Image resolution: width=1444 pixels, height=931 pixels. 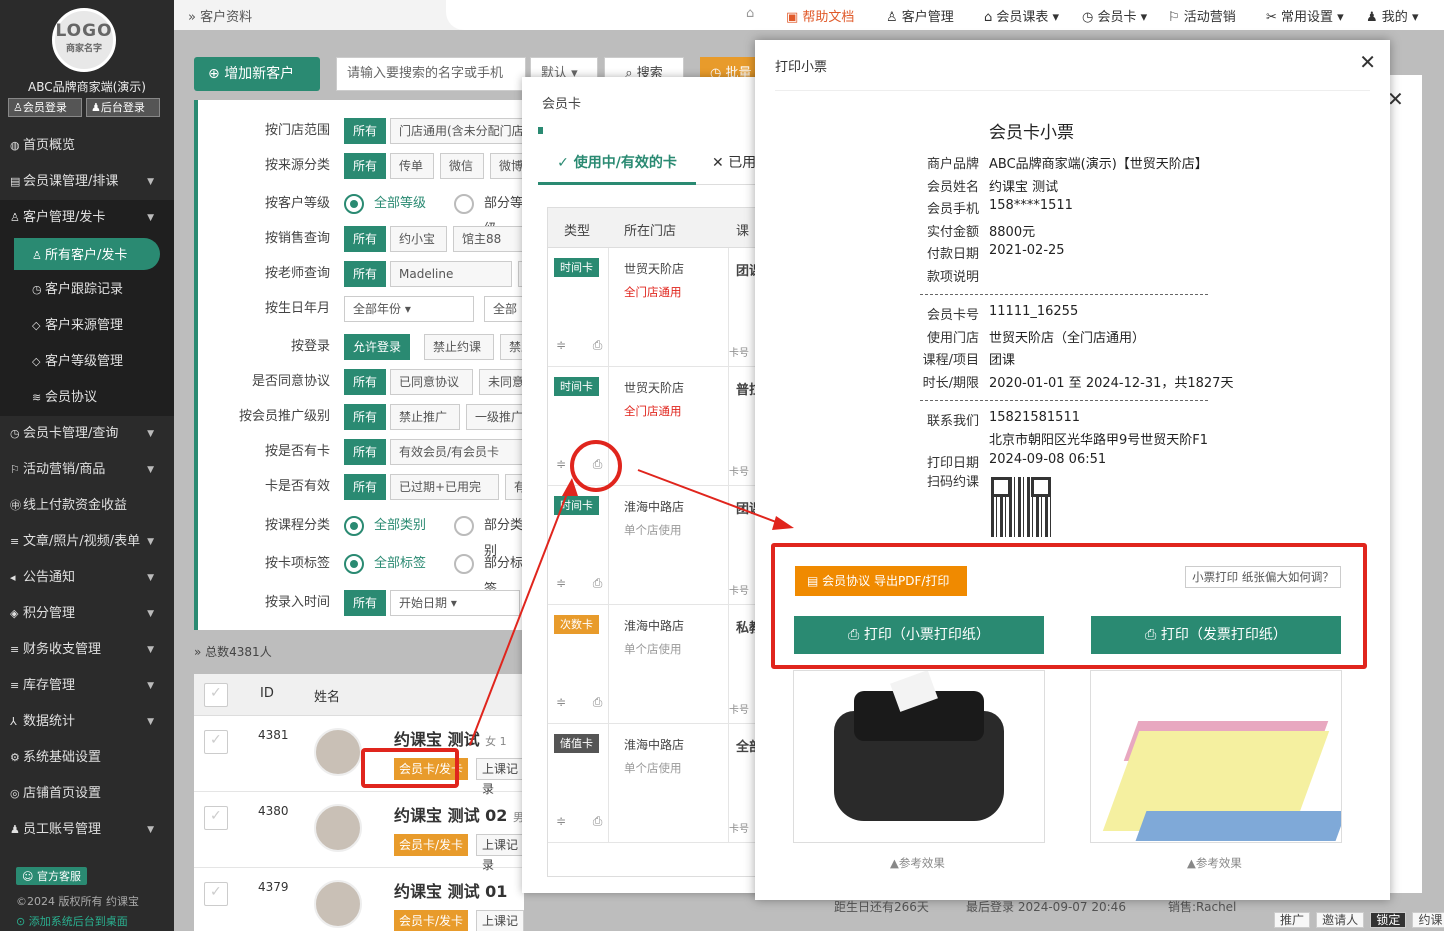 What do you see at coordinates (1340, 920) in the screenshot?
I see `inviter-tag: 邀请人` at bounding box center [1340, 920].